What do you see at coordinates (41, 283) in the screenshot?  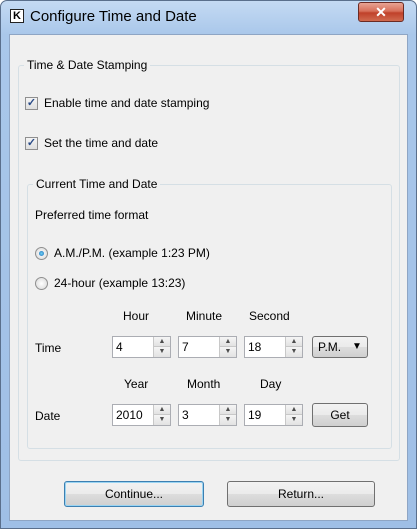 I see `24hour-format-radio` at bounding box center [41, 283].